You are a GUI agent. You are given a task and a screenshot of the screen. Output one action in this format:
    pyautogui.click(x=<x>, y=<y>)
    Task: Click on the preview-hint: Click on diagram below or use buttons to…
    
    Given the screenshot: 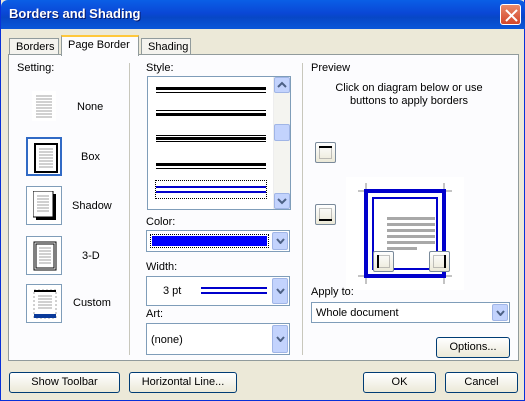 What is the action you would take?
    pyautogui.click(x=409, y=94)
    